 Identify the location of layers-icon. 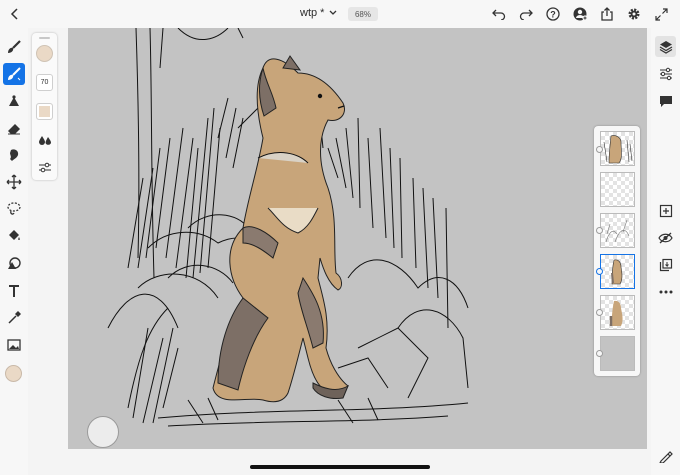
(665, 47).